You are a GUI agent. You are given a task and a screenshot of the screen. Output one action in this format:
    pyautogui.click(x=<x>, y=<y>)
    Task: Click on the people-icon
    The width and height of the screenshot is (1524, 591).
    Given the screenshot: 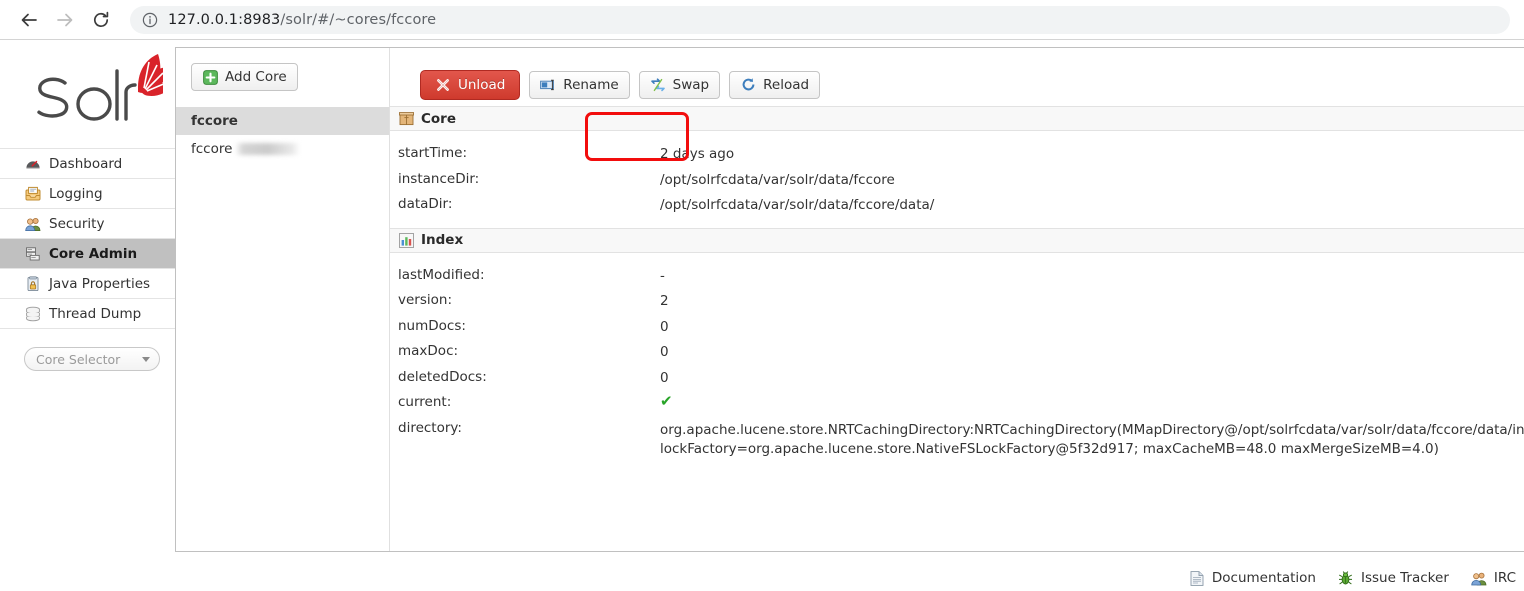 What is the action you would take?
    pyautogui.click(x=1479, y=578)
    